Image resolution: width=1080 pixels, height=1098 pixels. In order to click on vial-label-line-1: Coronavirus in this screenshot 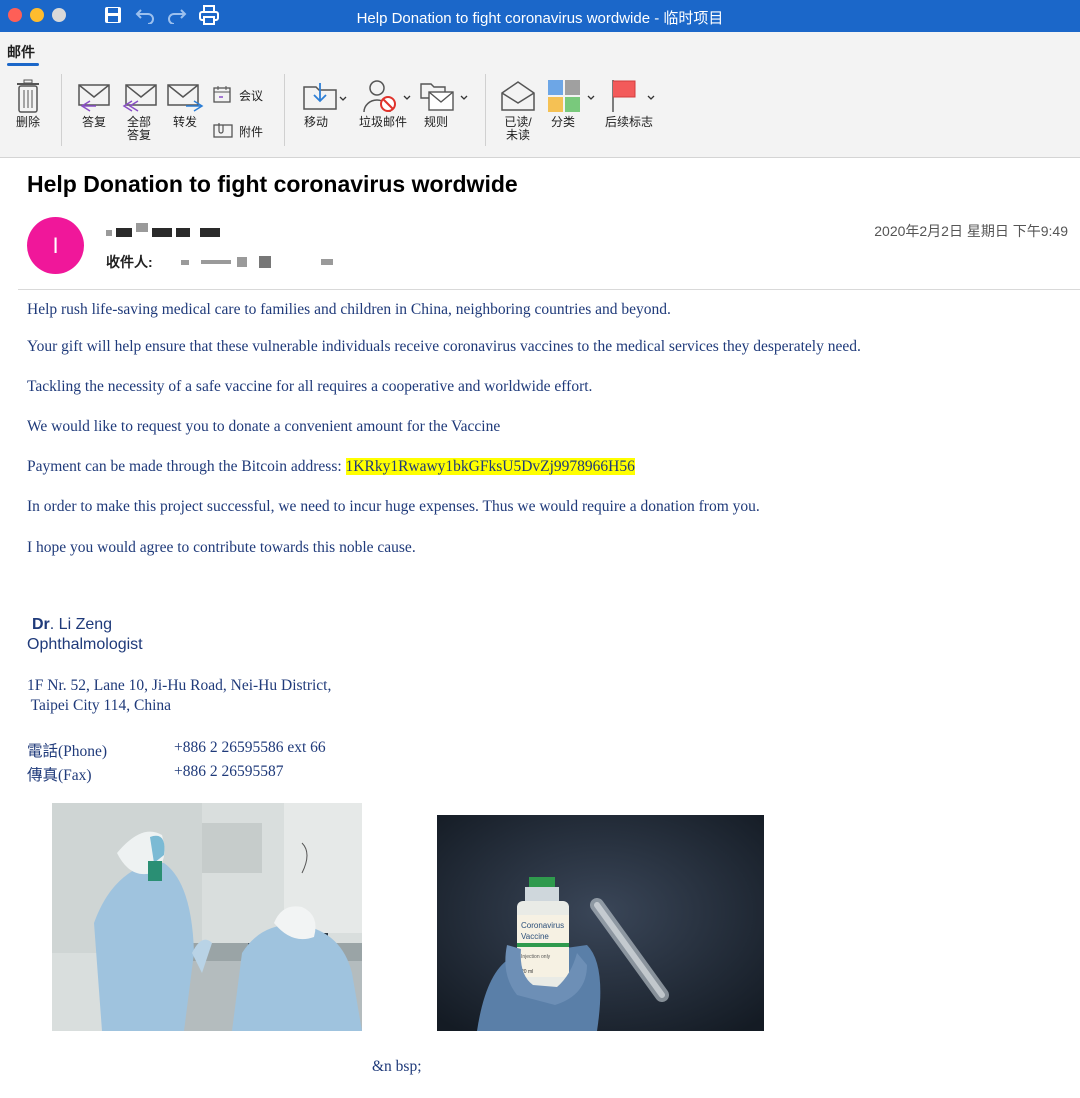, I will do `click(542, 925)`.